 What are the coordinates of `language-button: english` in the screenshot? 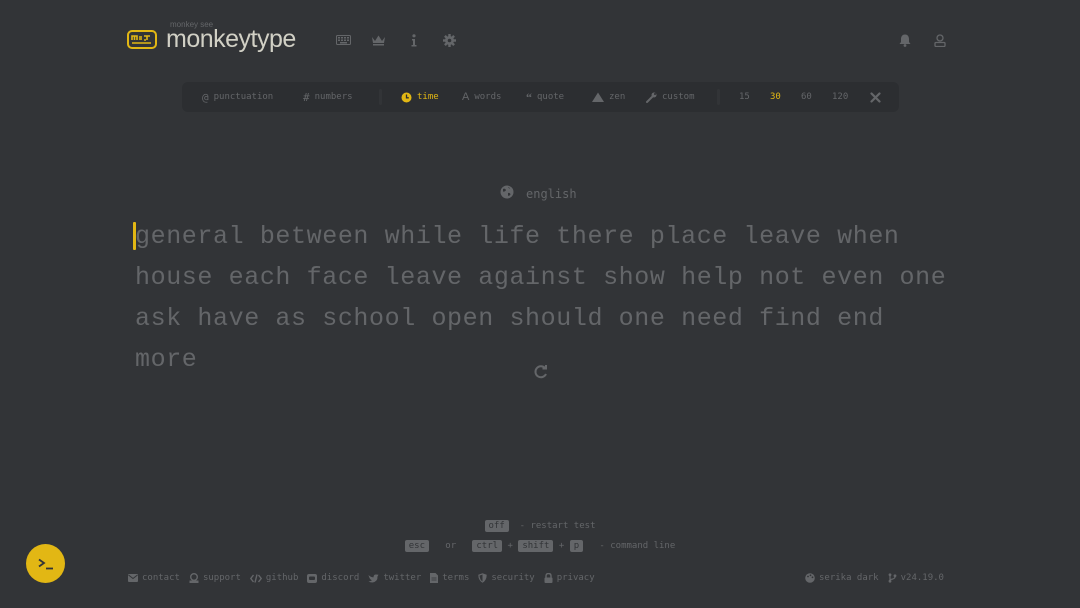 It's located at (538, 193).